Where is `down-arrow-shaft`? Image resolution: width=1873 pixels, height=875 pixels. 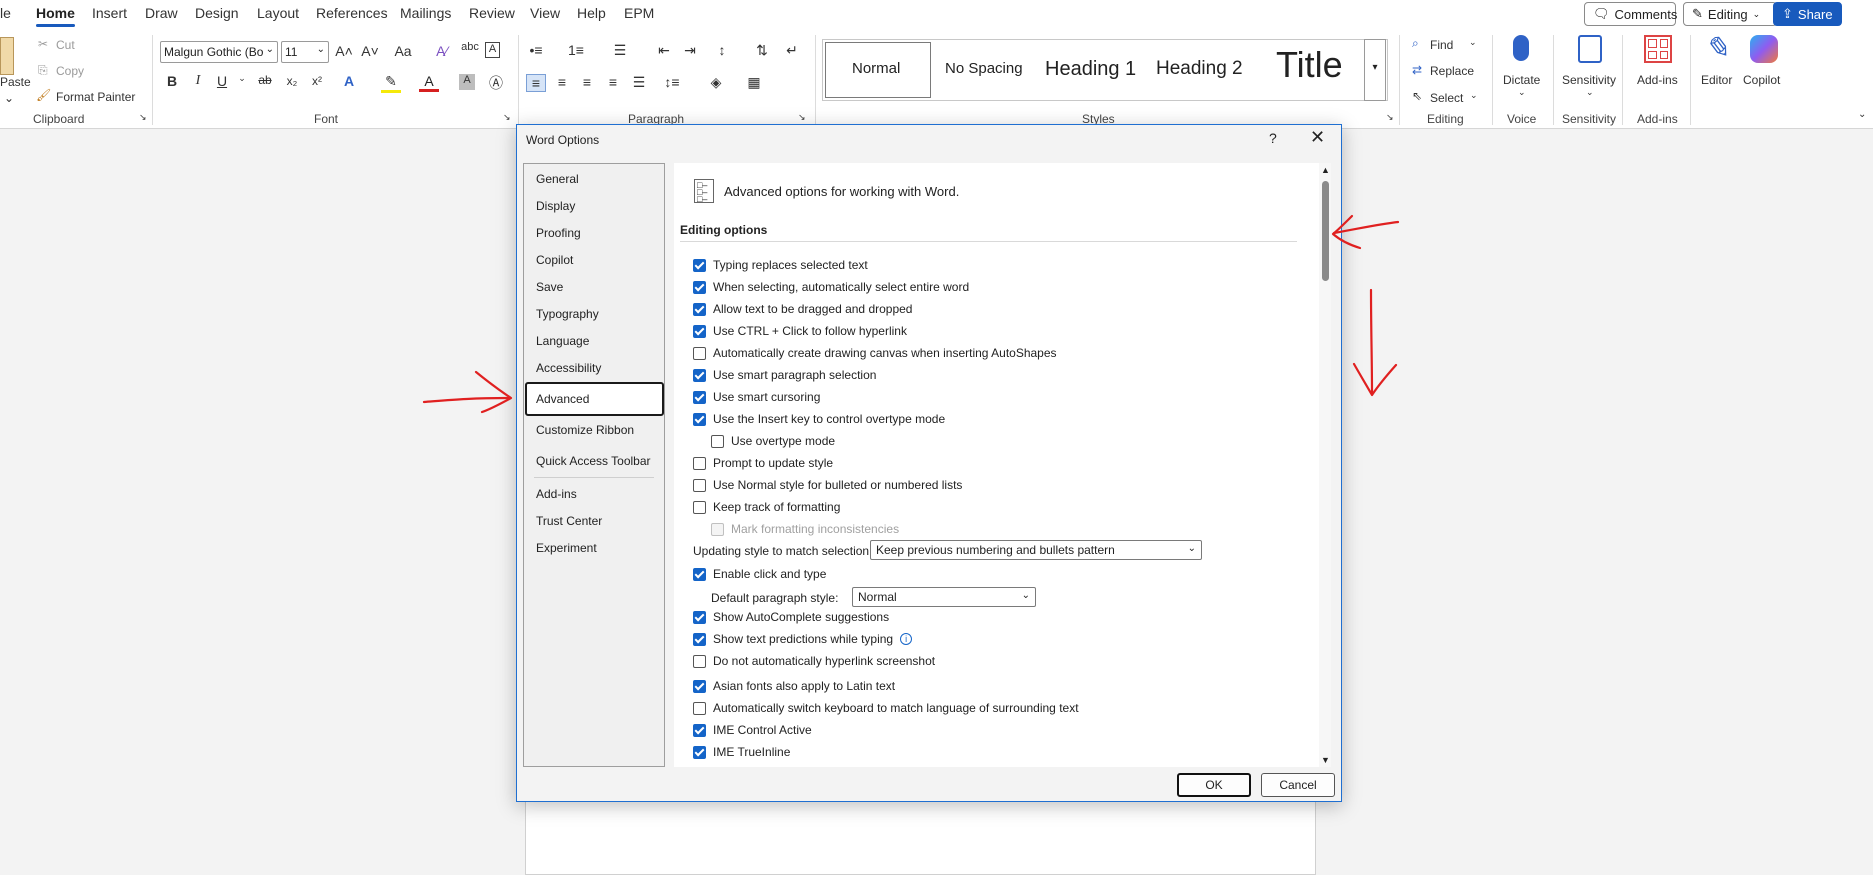 down-arrow-shaft is located at coordinates (1371, 341).